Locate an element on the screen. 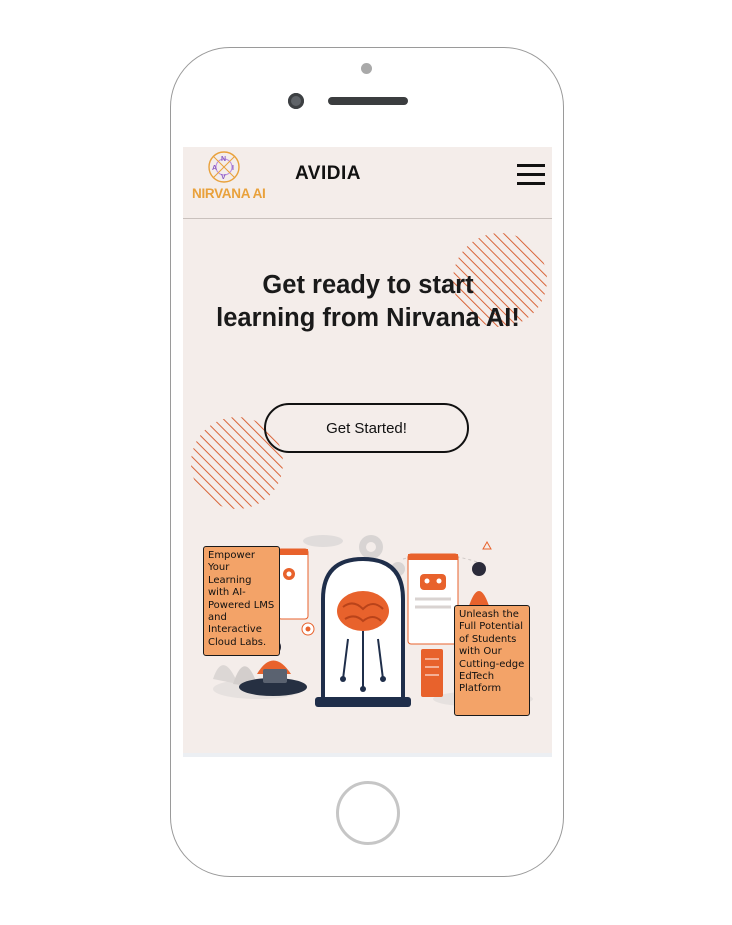  logo-letter-a: A is located at coordinates (214, 168).